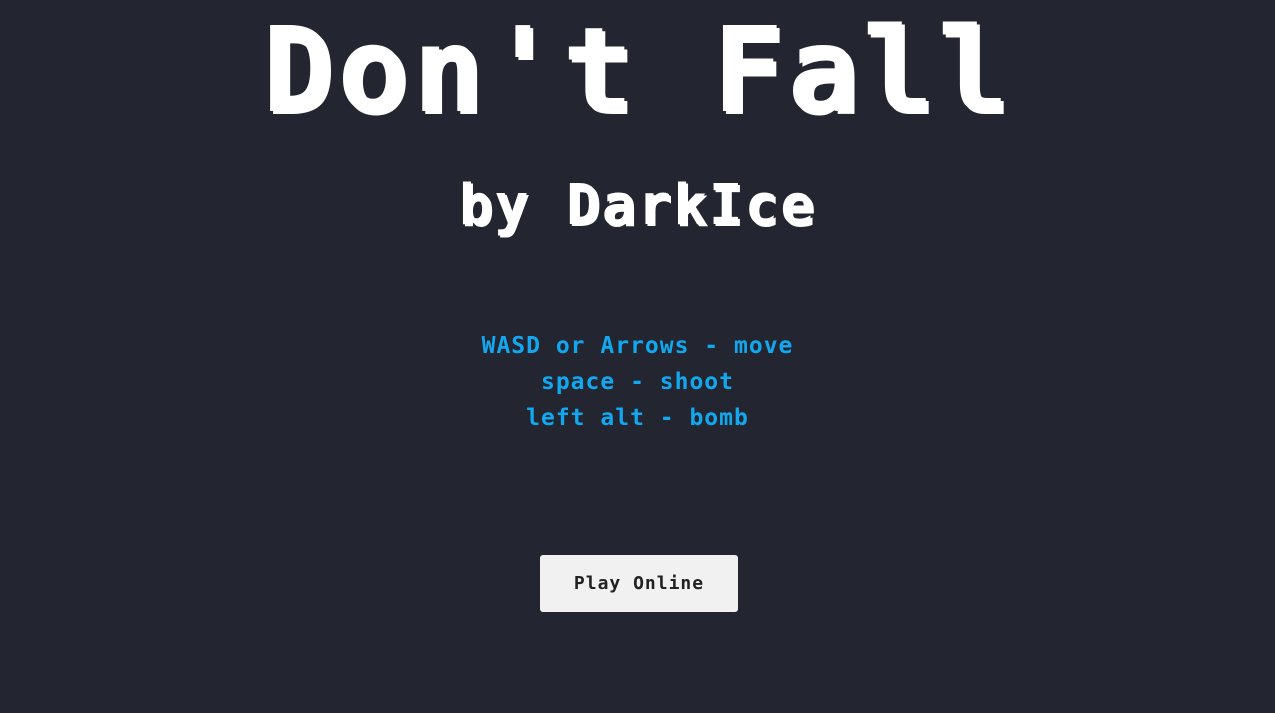 The height and width of the screenshot is (713, 1275). I want to click on play-online-button: Play Online, so click(639, 583).